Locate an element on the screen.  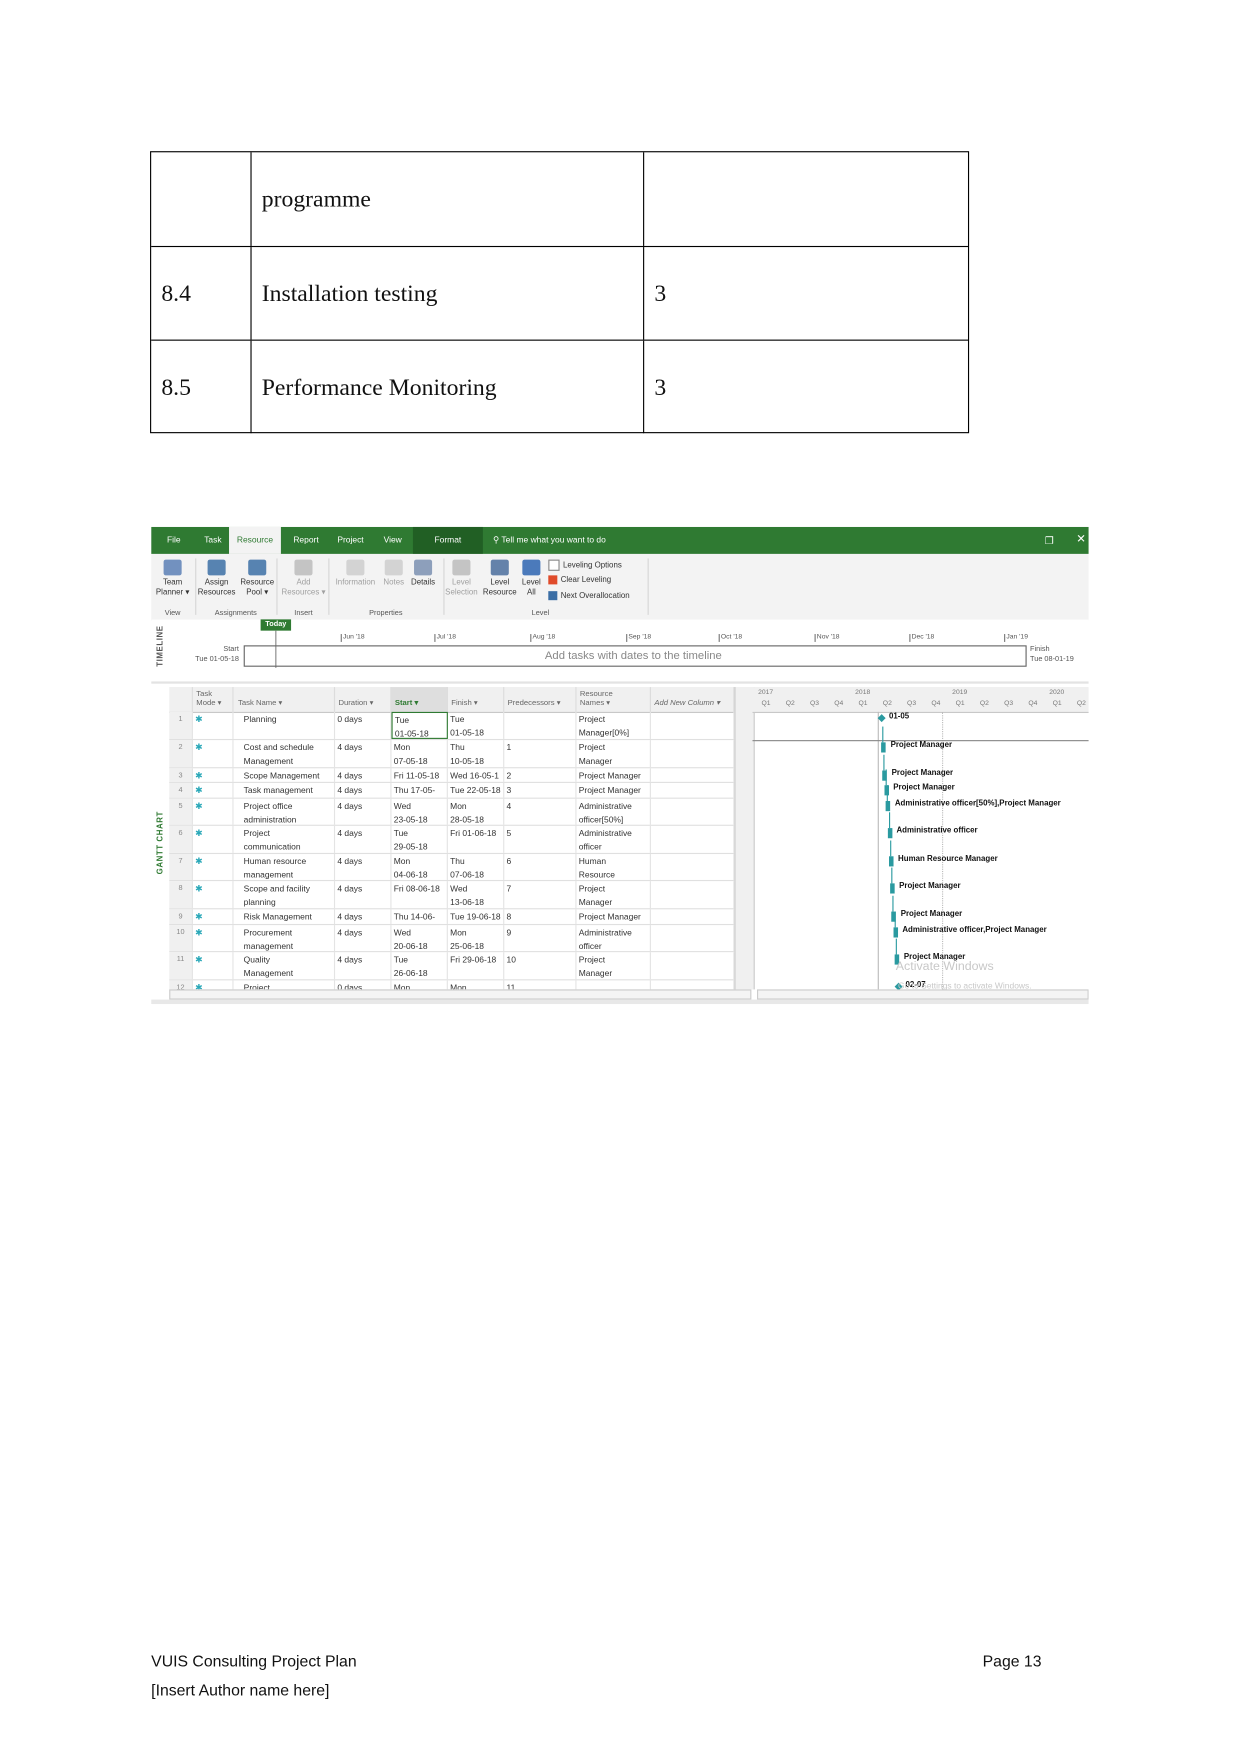
resource-cell: Human Resource is located at coordinates (614, 867).